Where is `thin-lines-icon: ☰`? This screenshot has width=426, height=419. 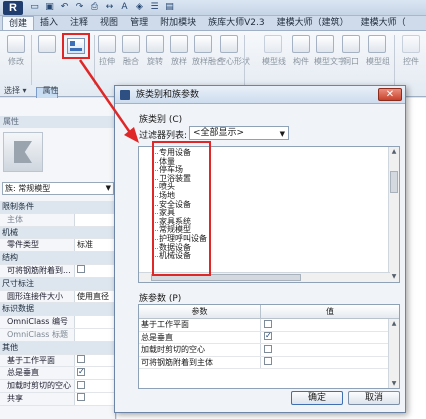 thin-lines-icon: ☰ is located at coordinates (154, 7).